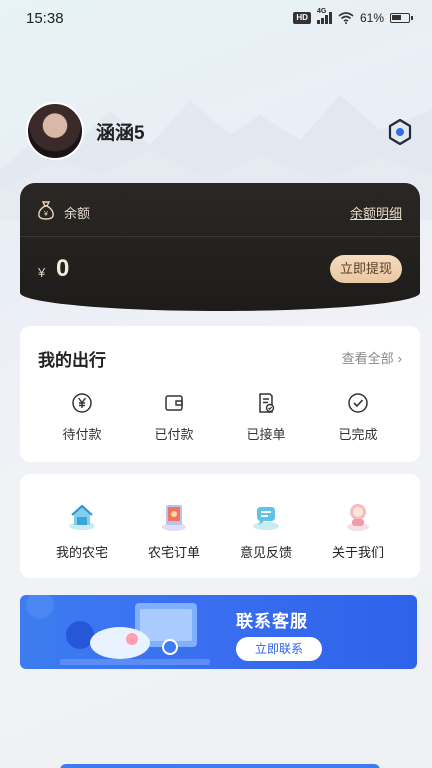  I want to click on document-check-icon, so click(267, 403).